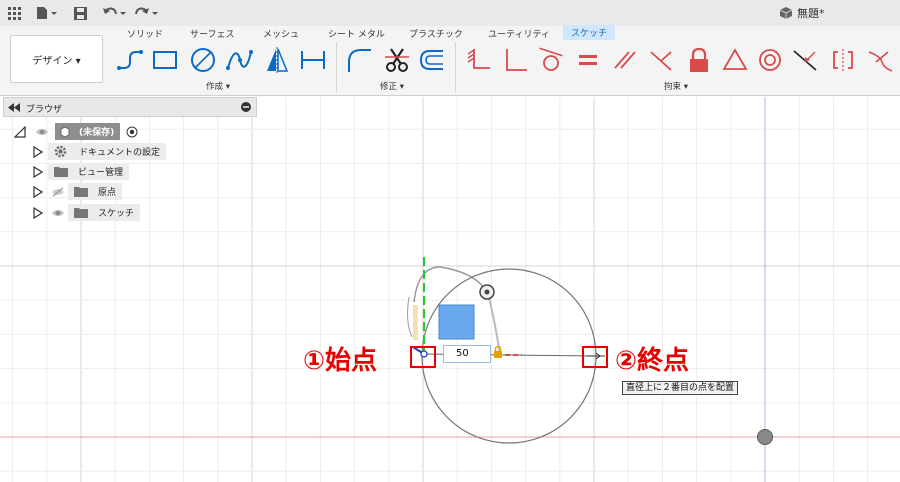 The height and width of the screenshot is (482, 900). I want to click on browser-item-view-management: ビュー管理, so click(81, 171).